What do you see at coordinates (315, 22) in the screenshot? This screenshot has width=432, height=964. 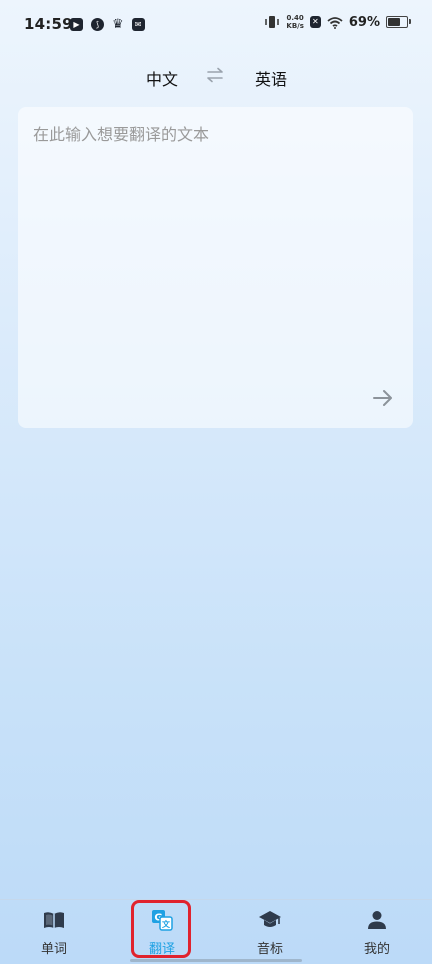 I see `sim-x-icon: ✕` at bounding box center [315, 22].